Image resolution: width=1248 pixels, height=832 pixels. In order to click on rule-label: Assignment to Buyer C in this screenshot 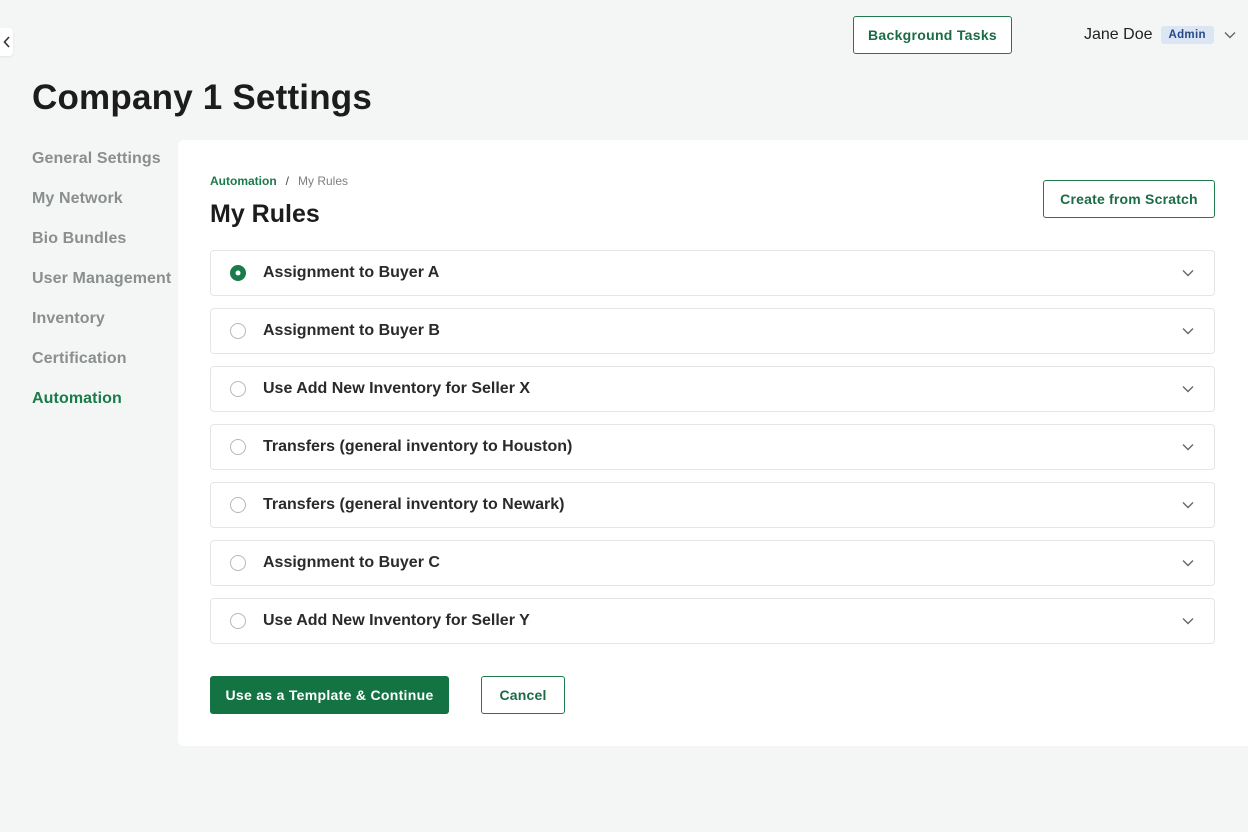, I will do `click(351, 562)`.